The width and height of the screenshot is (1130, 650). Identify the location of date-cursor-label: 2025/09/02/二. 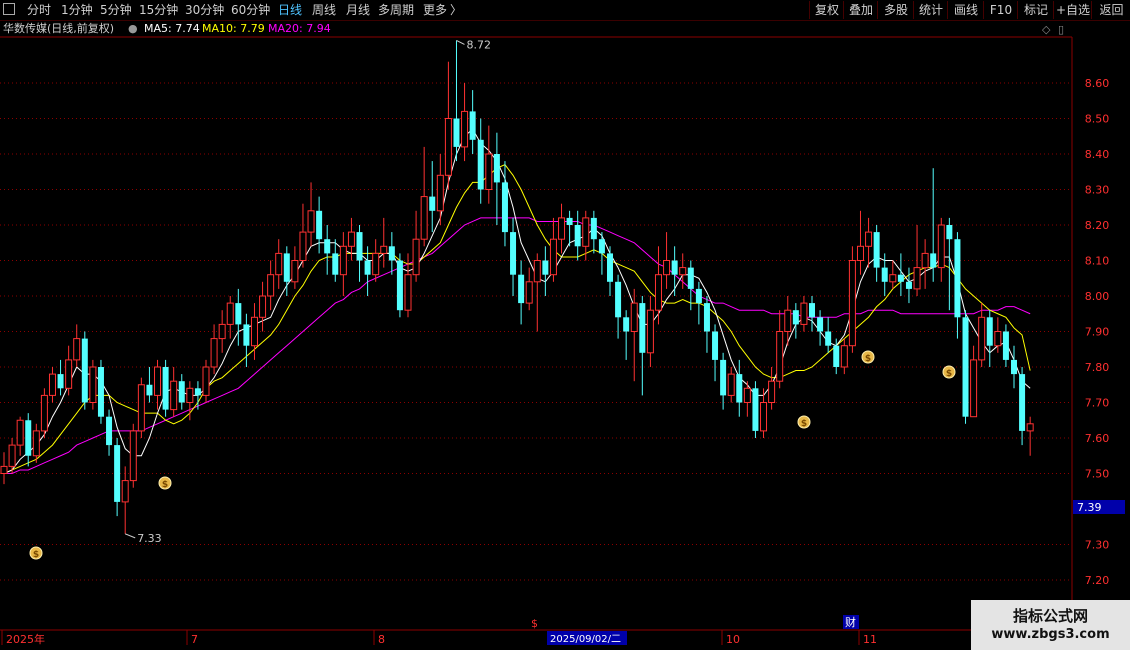
(585, 639).